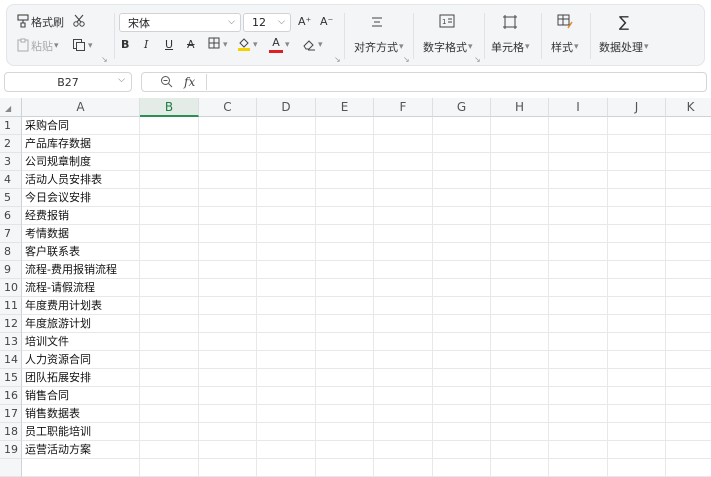  I want to click on cell-a: 人力资源合同, so click(81, 360).